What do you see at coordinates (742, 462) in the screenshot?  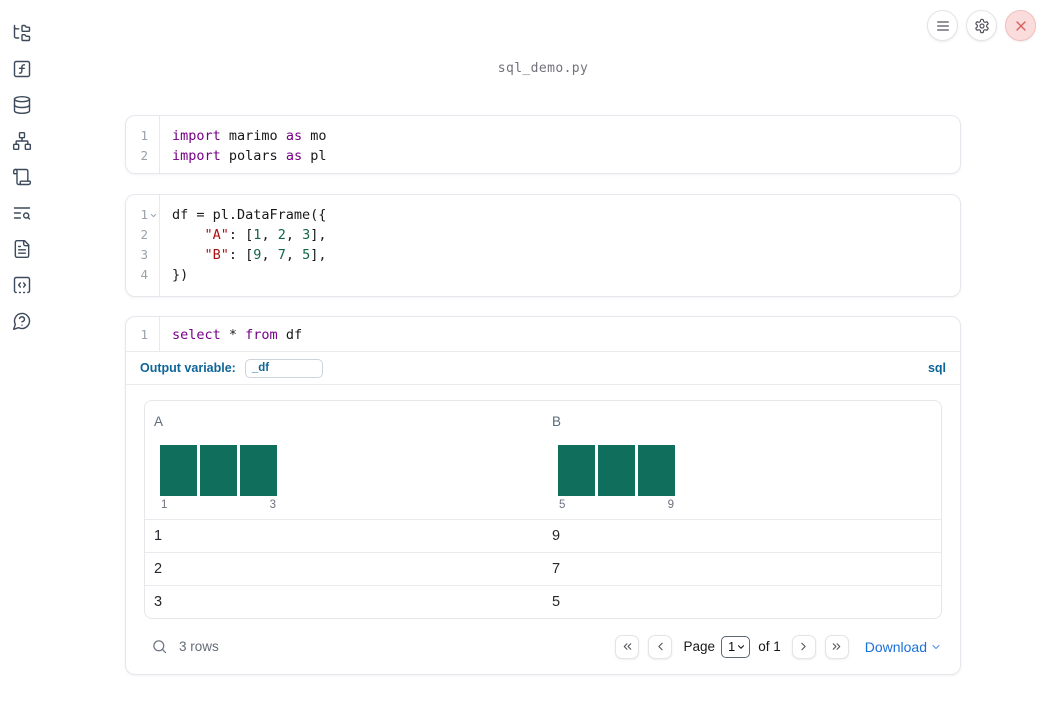 I see `column-header-B: B 59` at bounding box center [742, 462].